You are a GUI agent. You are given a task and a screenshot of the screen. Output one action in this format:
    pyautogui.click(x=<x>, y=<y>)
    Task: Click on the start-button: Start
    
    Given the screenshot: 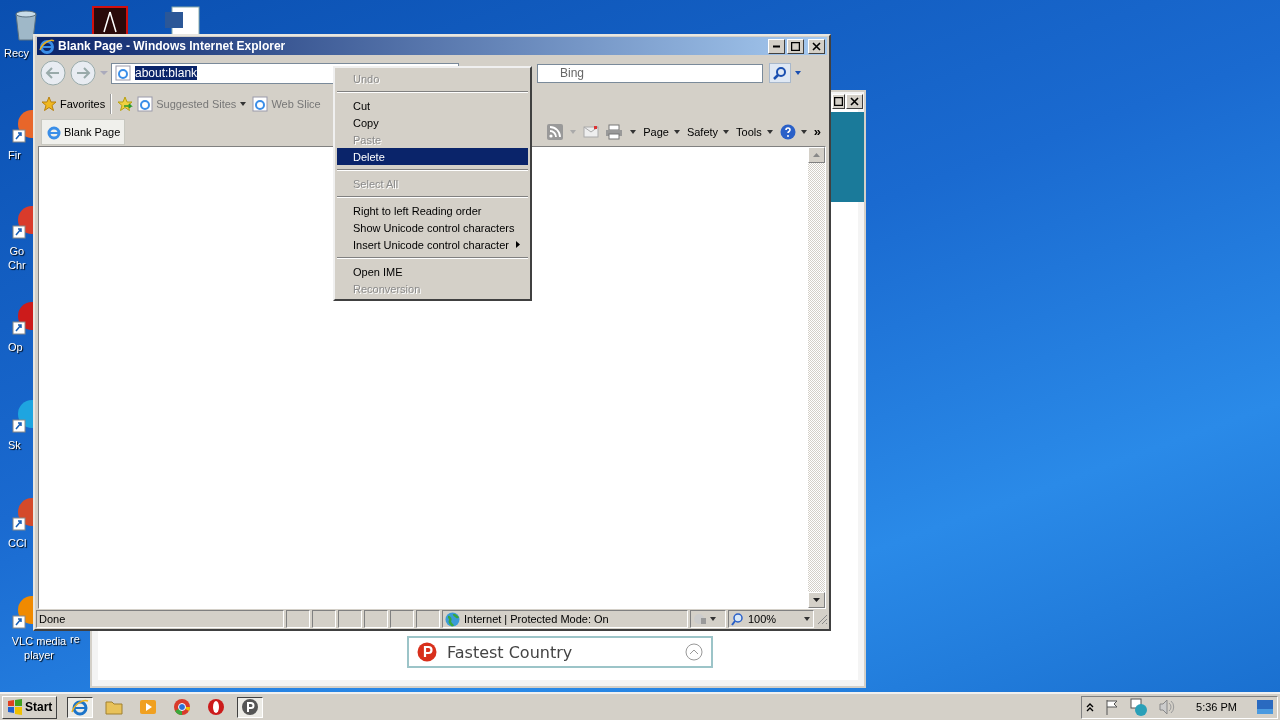 What is the action you would take?
    pyautogui.click(x=30, y=707)
    